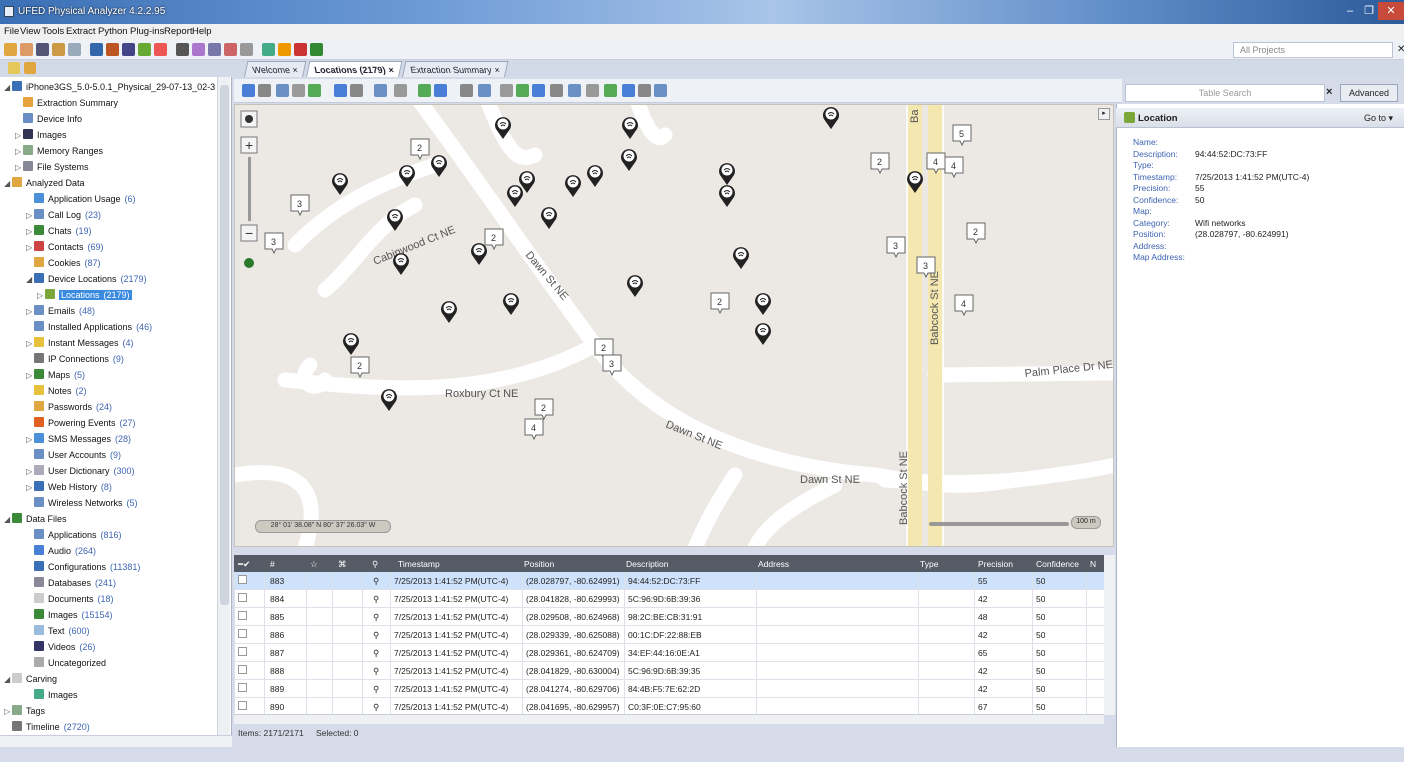 This screenshot has height=762, width=1404. I want to click on current-location-pin, so click(249, 263).